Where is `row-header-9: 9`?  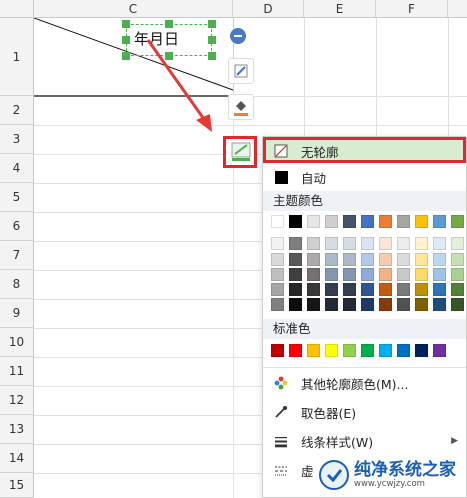 row-header-9: 9 is located at coordinates (17, 313).